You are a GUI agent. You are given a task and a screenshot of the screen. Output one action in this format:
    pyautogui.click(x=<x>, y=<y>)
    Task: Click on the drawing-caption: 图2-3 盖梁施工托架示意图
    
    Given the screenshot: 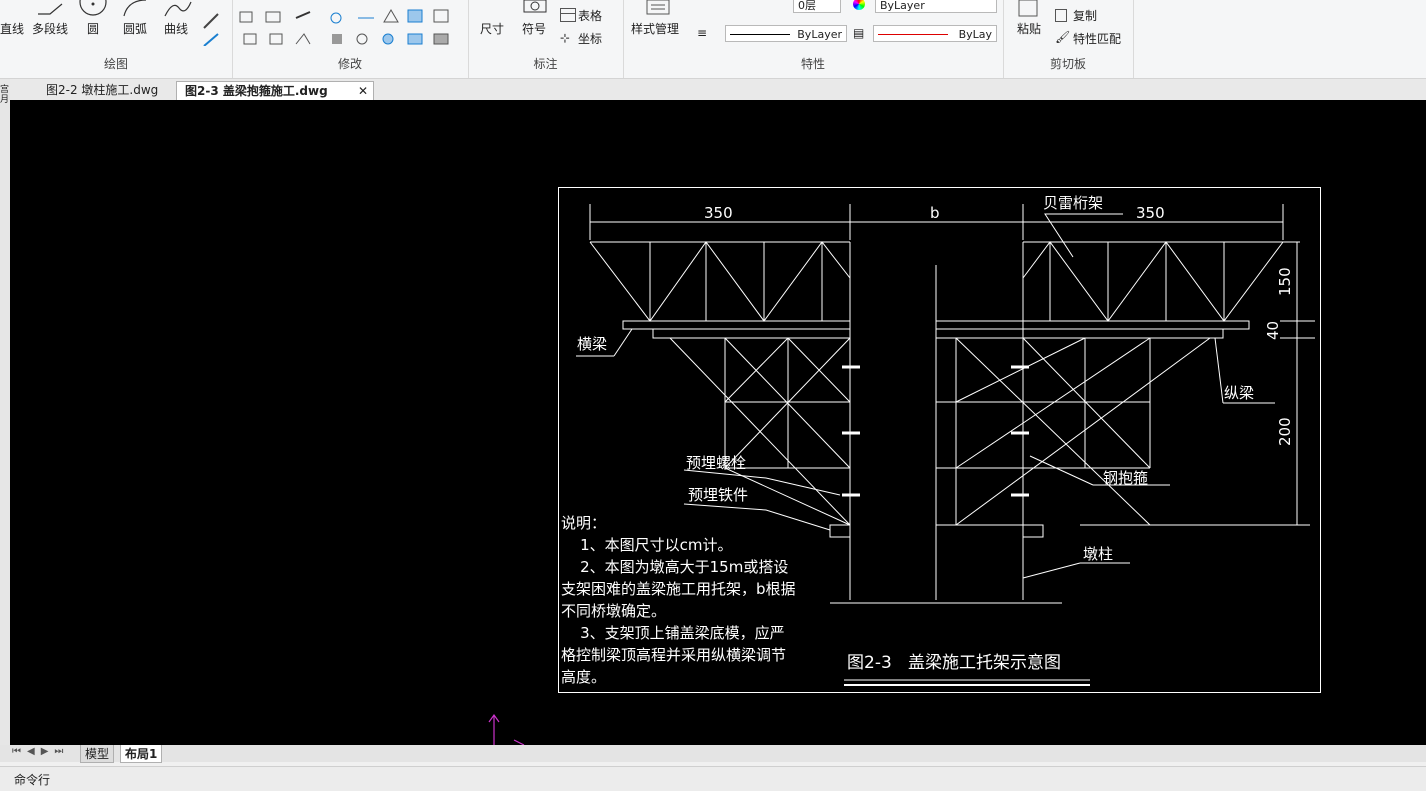 What is the action you would take?
    pyautogui.click(x=954, y=663)
    